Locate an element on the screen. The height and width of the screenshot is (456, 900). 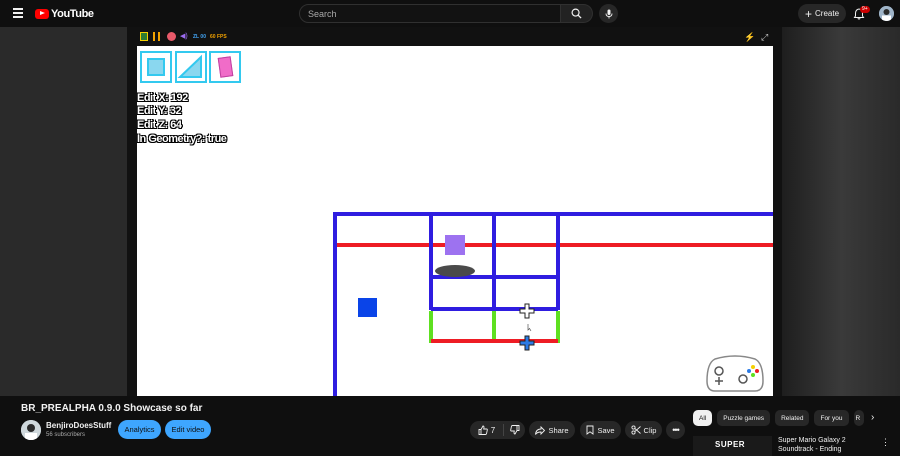
create-label: Create is located at coordinates (827, 13).